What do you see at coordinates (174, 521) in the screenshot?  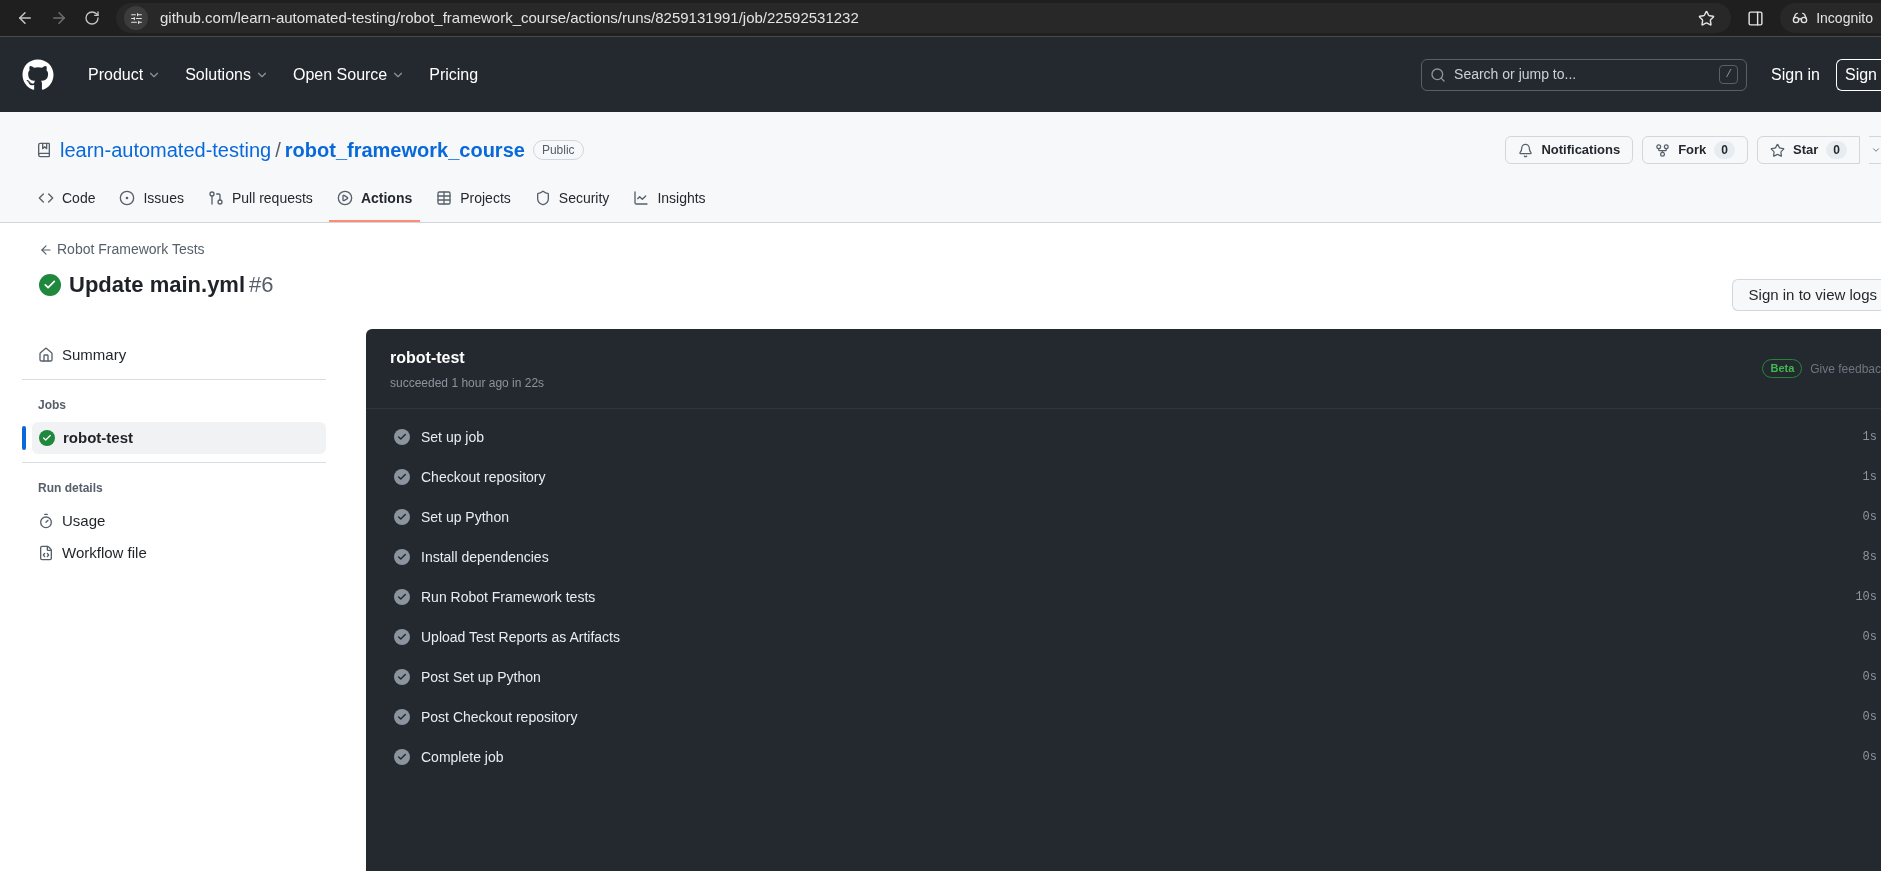 I see `run-detail-link: Usage` at bounding box center [174, 521].